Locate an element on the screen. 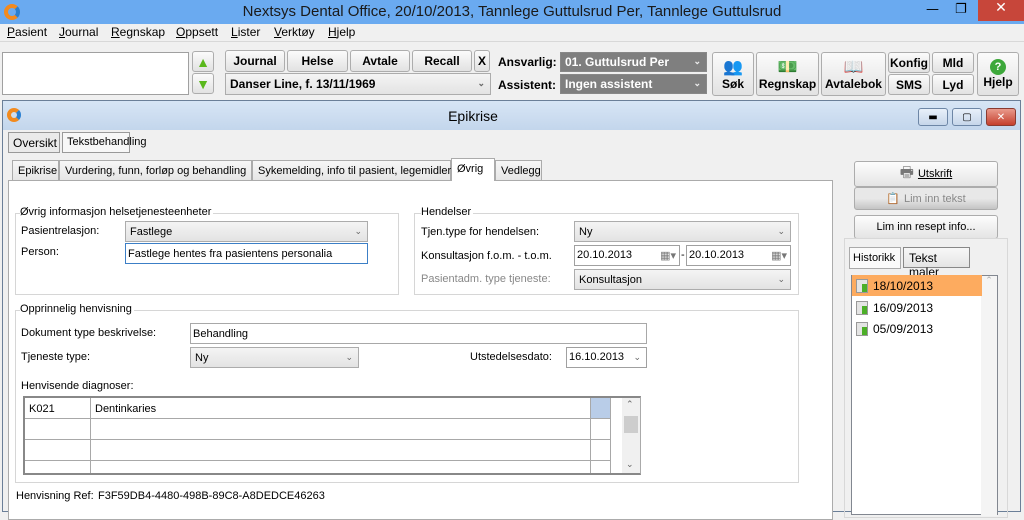 The width and height of the screenshot is (1024, 520). tab-epikrise: Epikrise is located at coordinates (35, 170).